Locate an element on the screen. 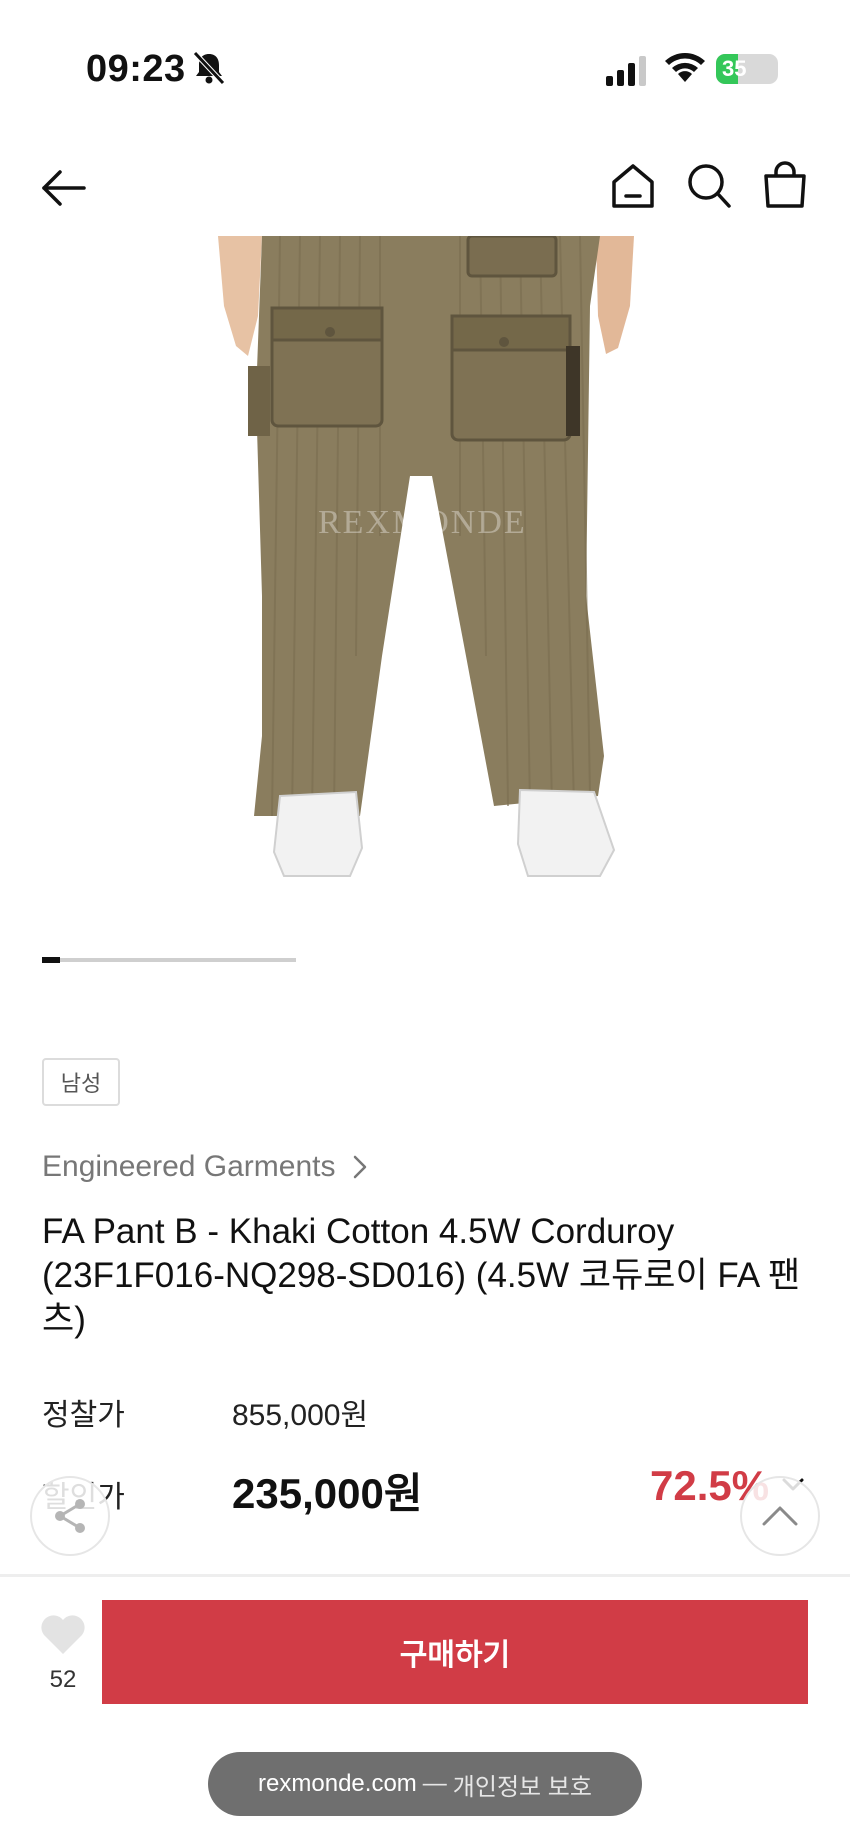 The height and width of the screenshot is (1848, 850). like-count: 52 is located at coordinates (63, 1679).